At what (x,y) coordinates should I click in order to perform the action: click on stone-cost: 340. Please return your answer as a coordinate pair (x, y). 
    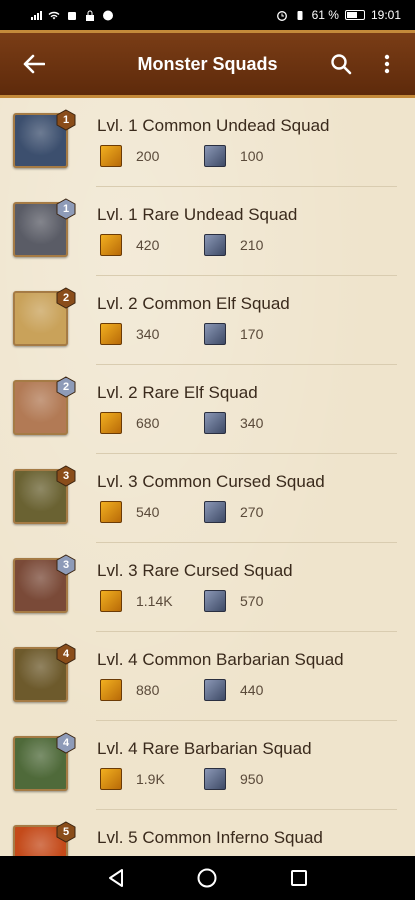
    Looking at the image, I should click on (233, 423).